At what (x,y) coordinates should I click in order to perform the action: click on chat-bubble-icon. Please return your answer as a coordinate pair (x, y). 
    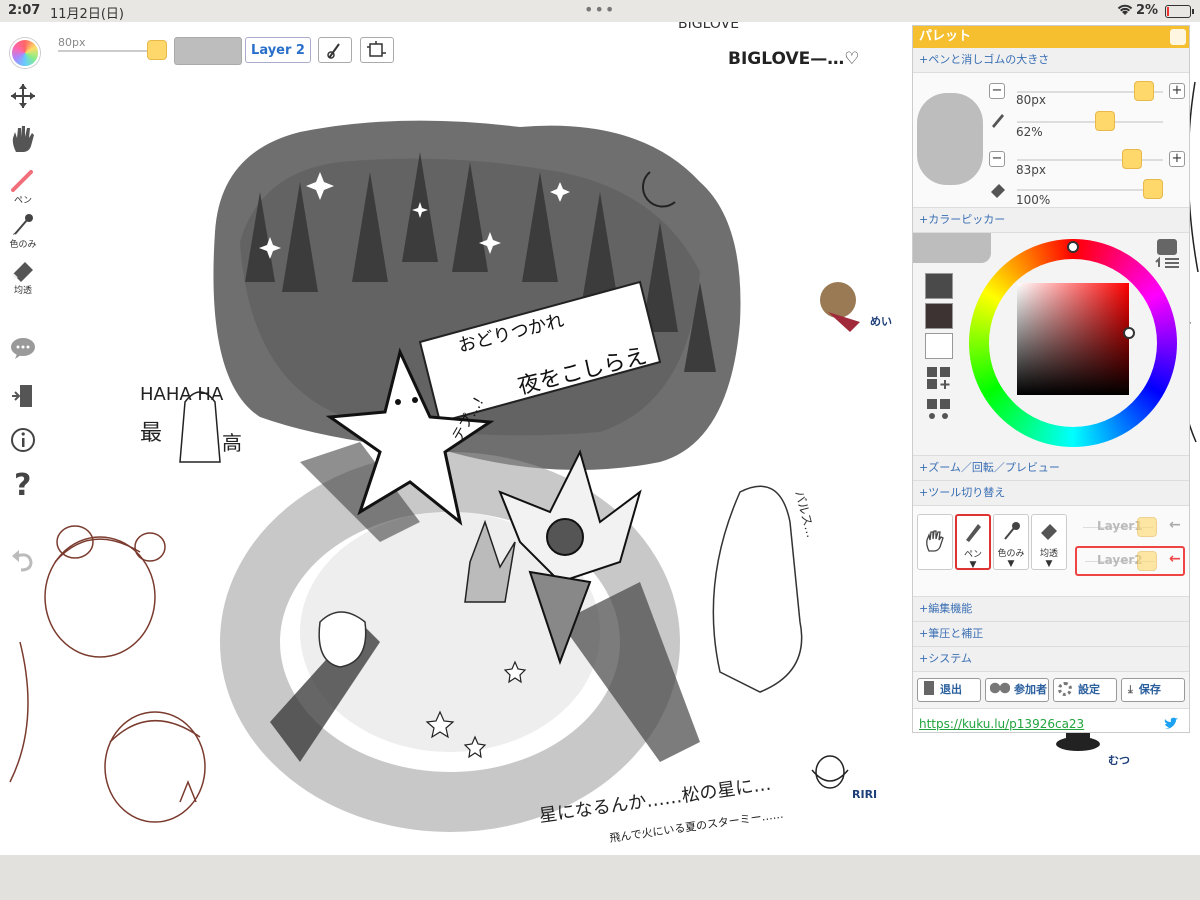
    Looking at the image, I should click on (23, 348).